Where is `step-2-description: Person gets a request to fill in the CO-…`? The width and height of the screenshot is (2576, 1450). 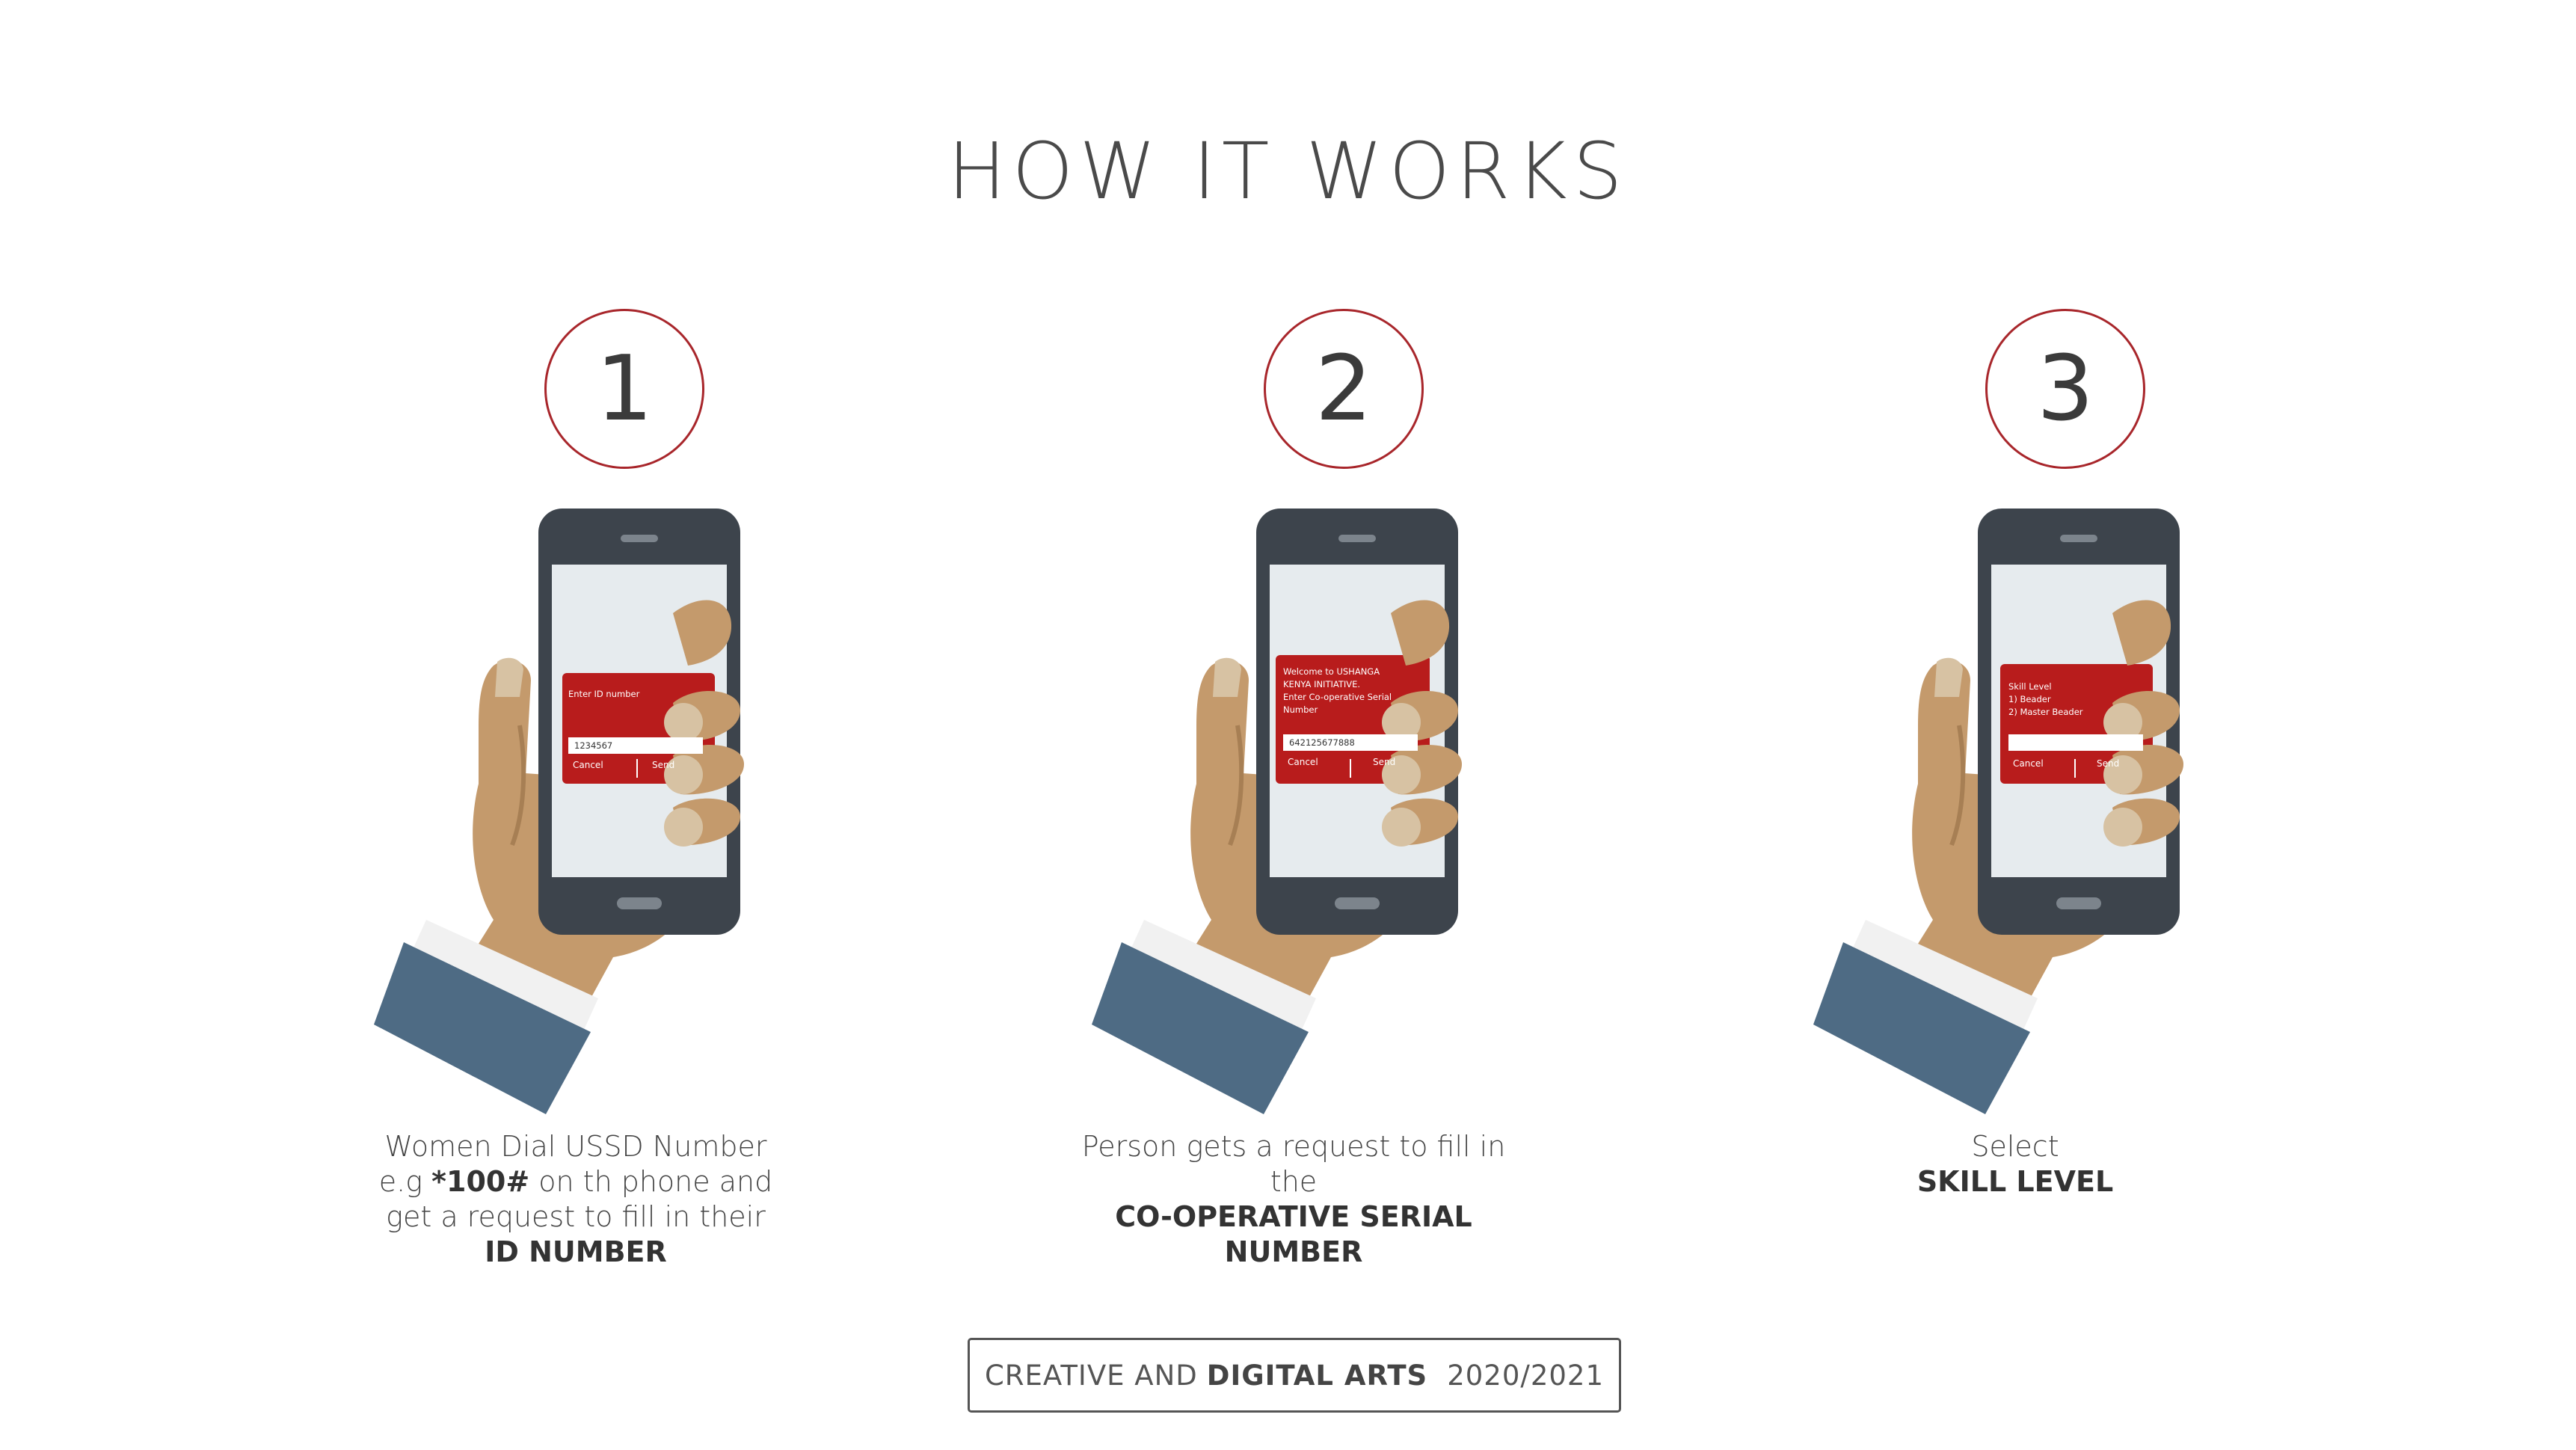 step-2-description: Person gets a request to fill in the CO-… is located at coordinates (1293, 1199).